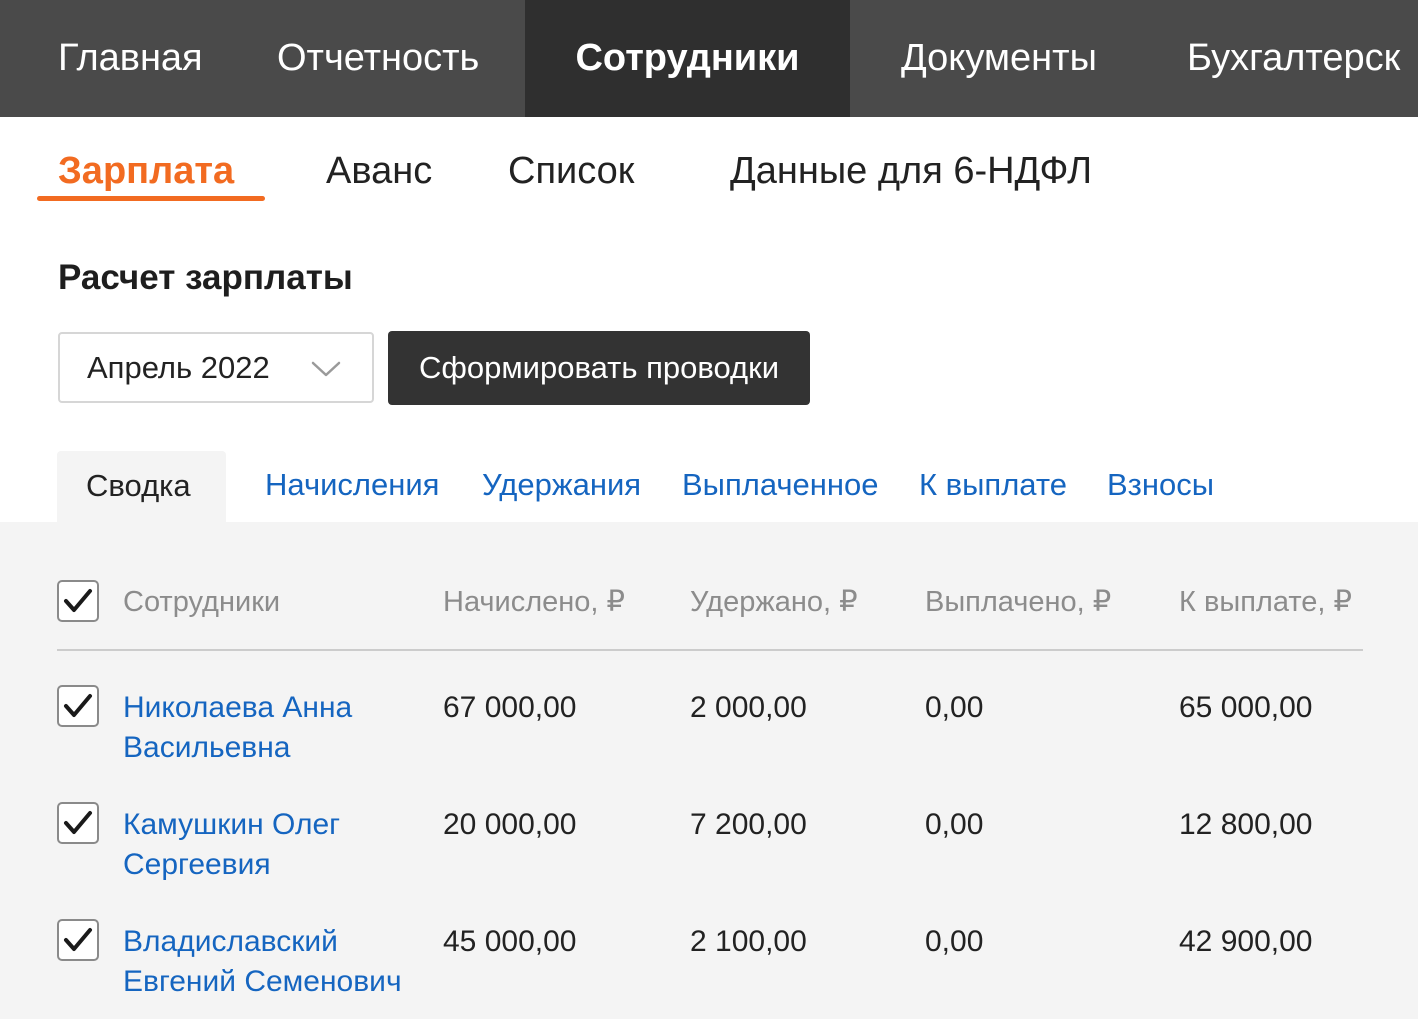 The height and width of the screenshot is (1019, 1418). Describe the element at coordinates (138, 485) in the screenshot. I see `tab-summary-label: Сводка` at that location.